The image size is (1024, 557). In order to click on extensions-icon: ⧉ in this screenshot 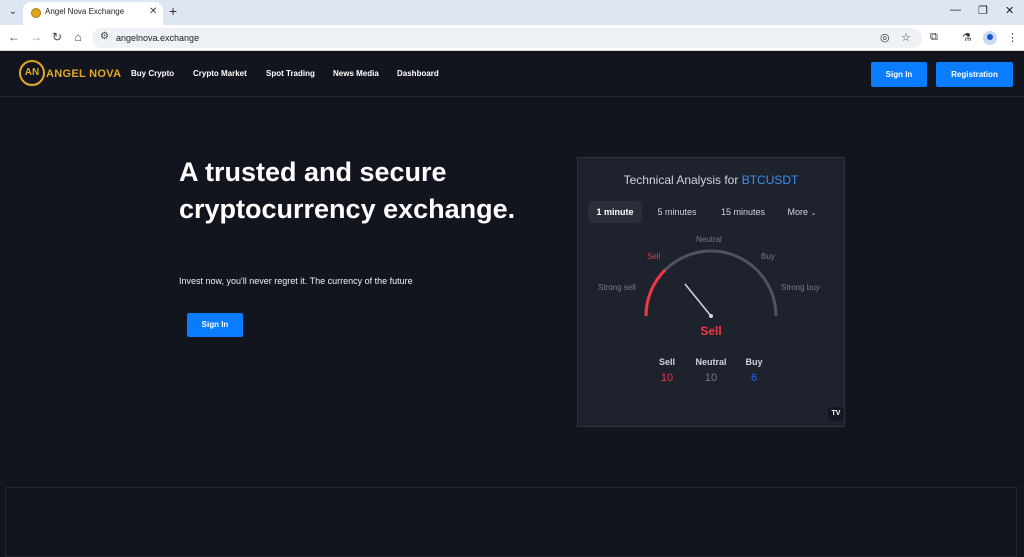, I will do `click(934, 37)`.